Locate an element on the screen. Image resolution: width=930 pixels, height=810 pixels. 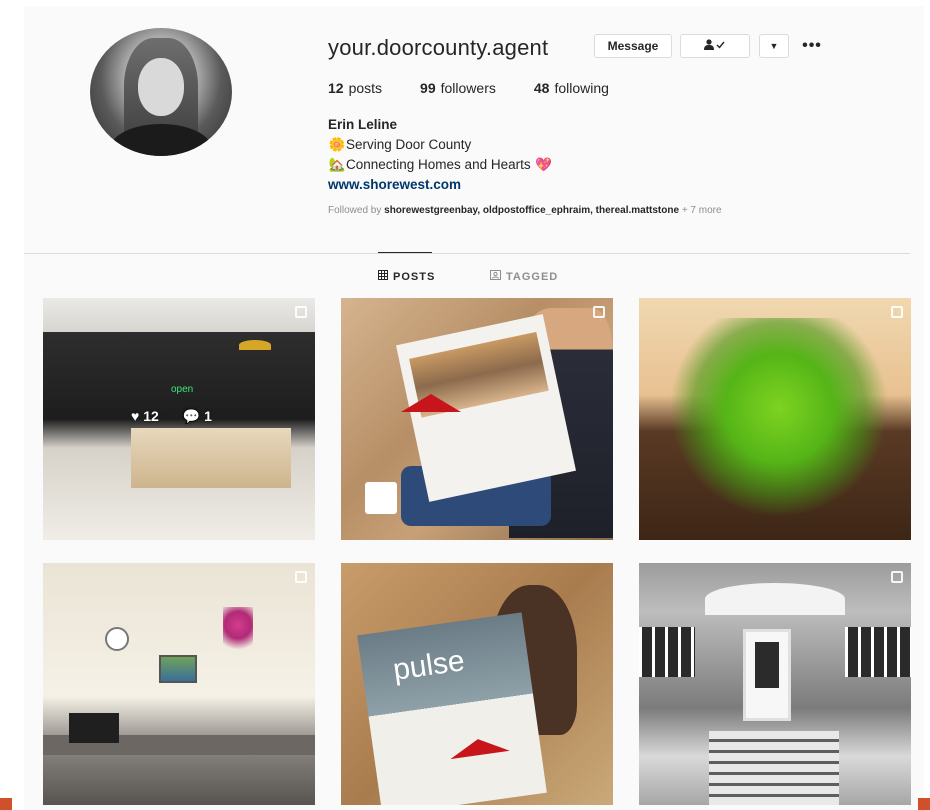
bio-website-link: www.shorewest.com is located at coordinates (394, 184).